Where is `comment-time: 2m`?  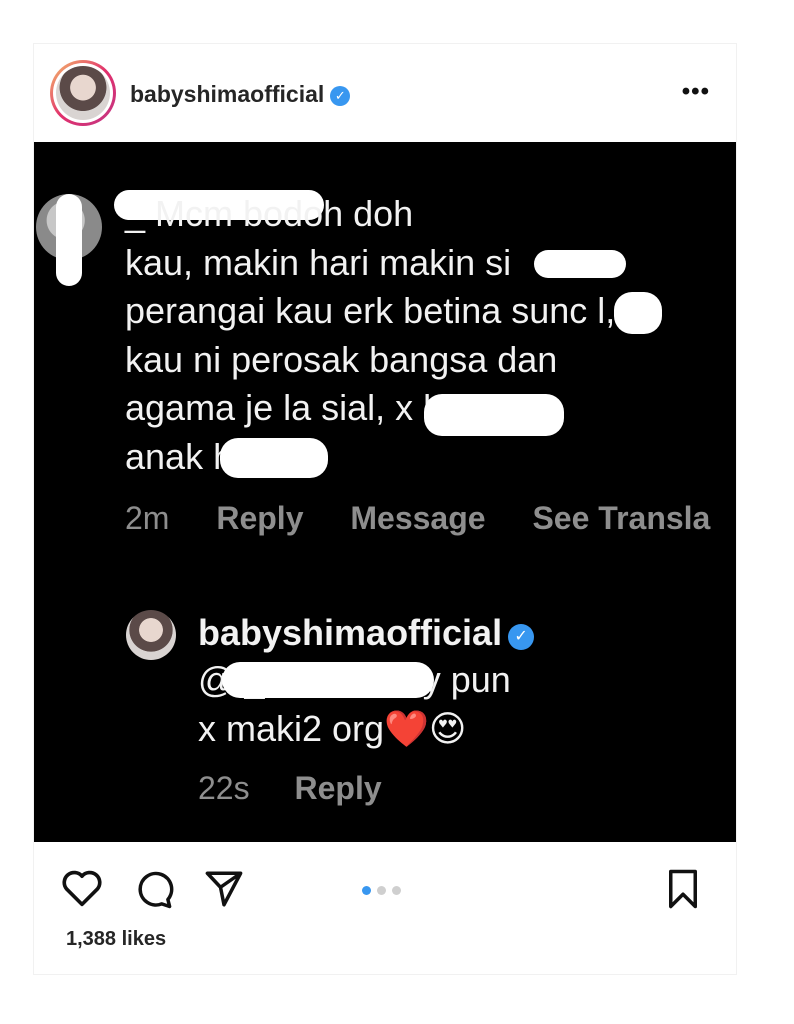
comment-time: 2m is located at coordinates (147, 518).